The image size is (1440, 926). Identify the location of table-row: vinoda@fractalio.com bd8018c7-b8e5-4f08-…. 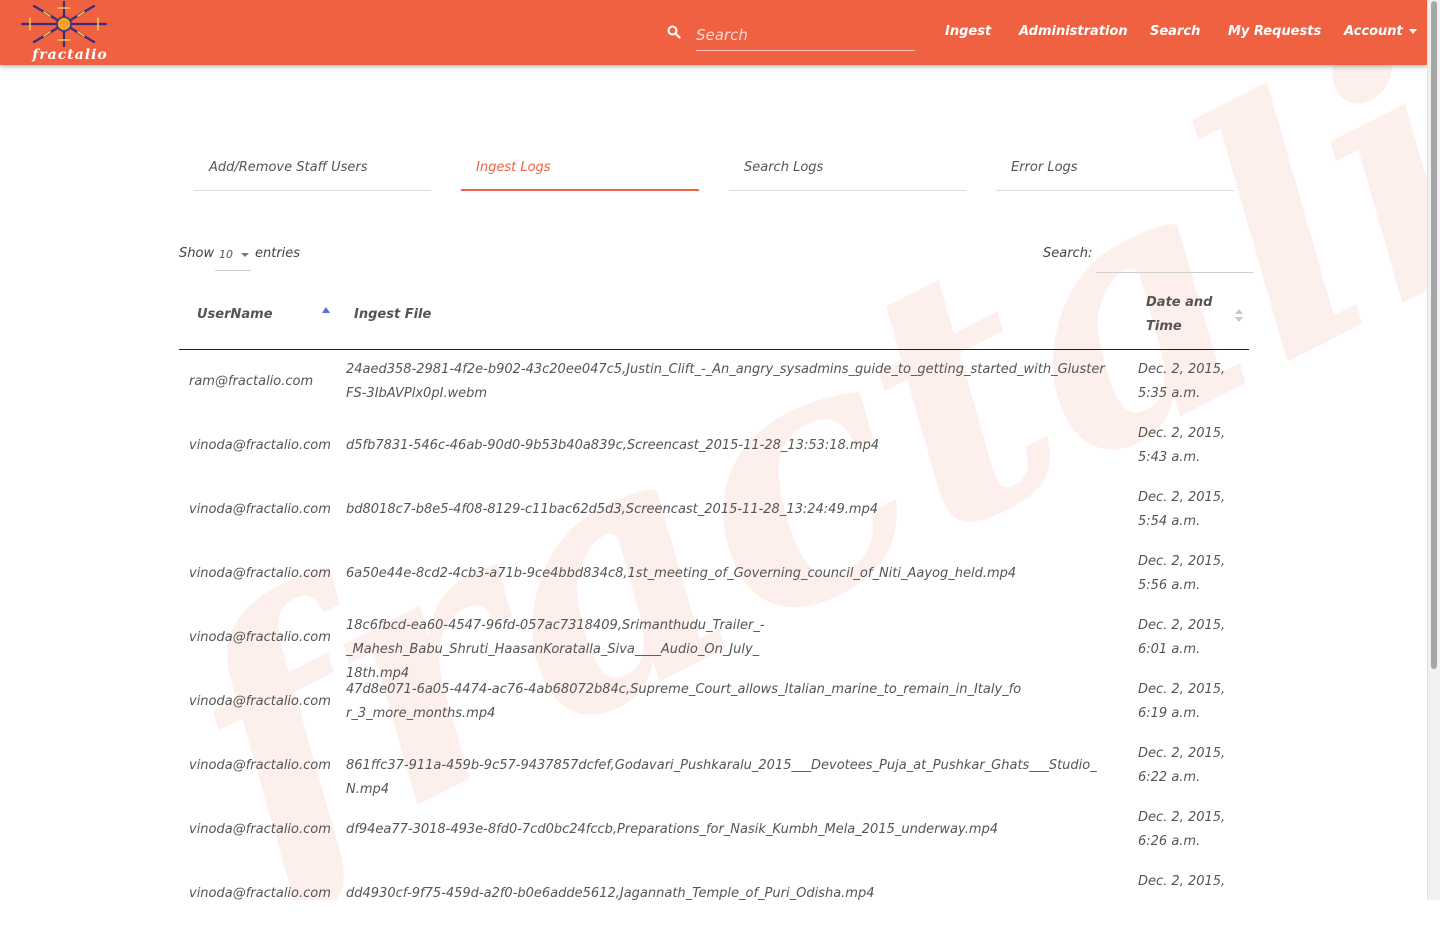
(714, 510).